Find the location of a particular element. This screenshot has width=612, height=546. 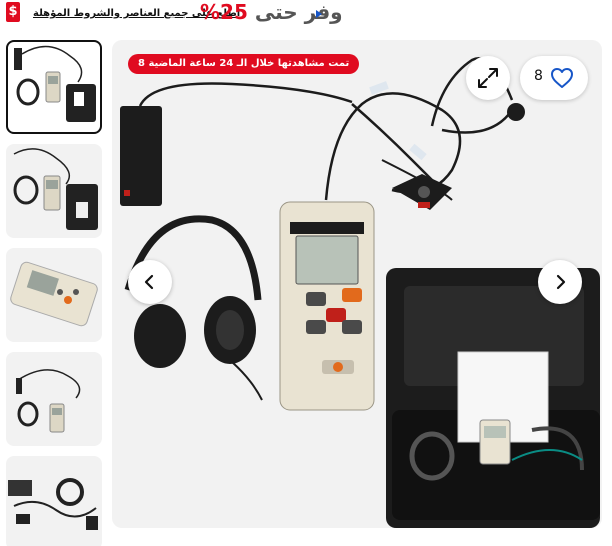

dollar-badge-icon: $ is located at coordinates (13, 12).